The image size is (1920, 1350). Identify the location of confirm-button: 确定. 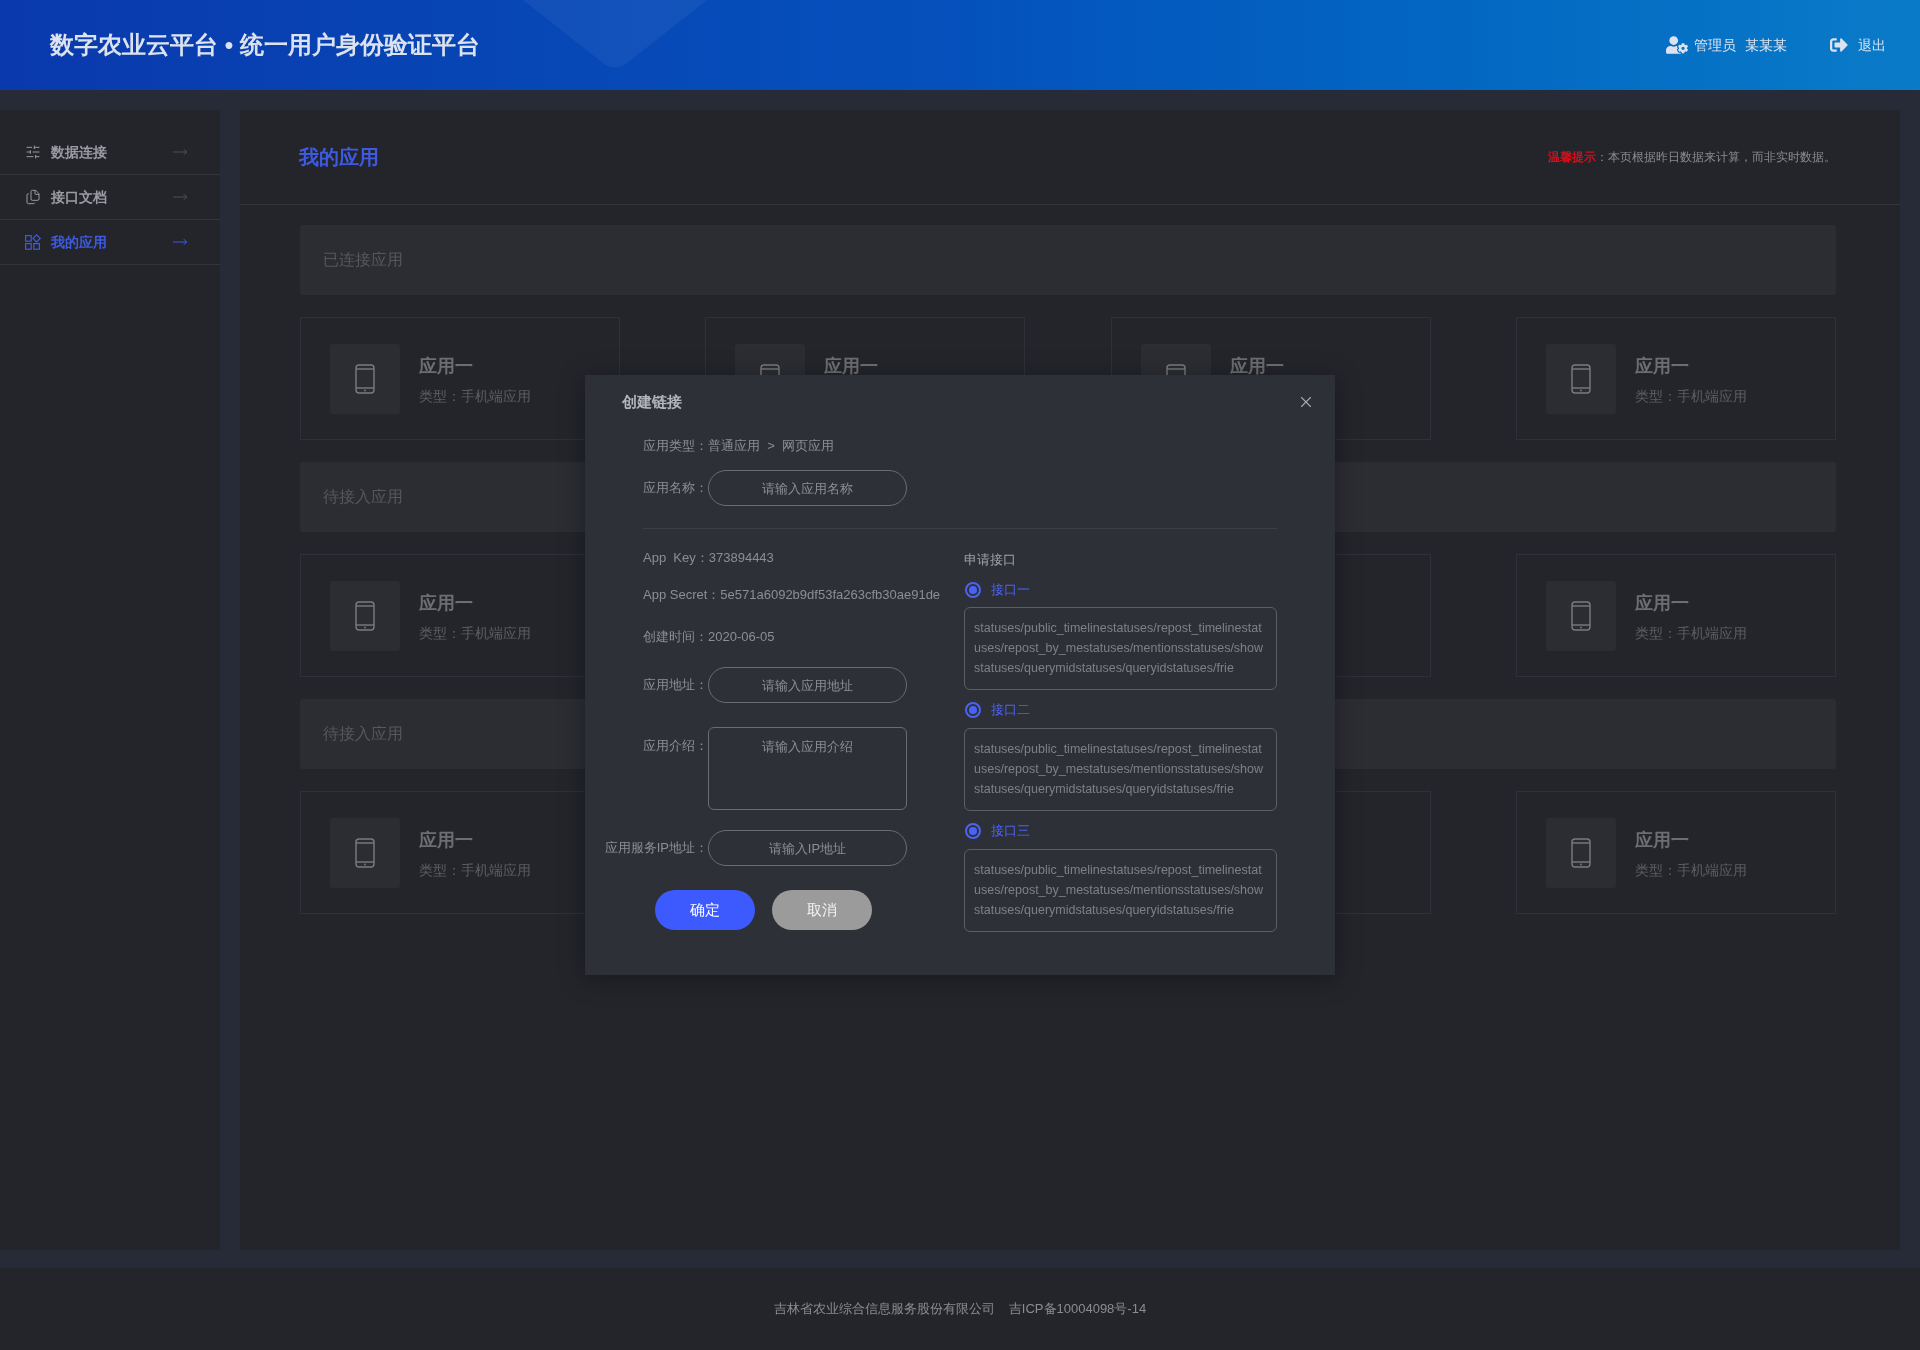
(705, 910).